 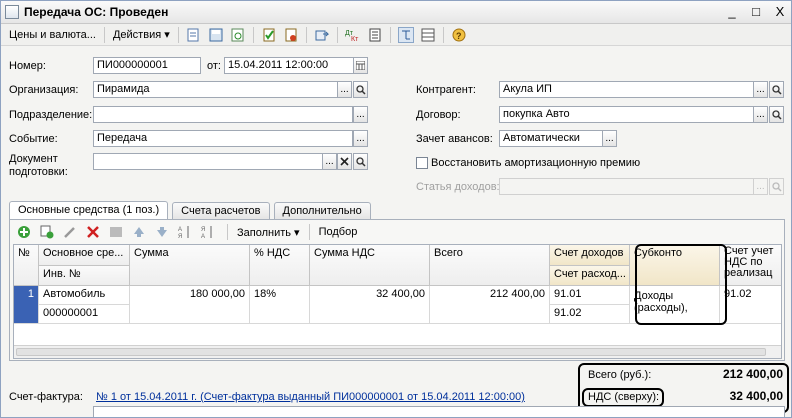 I want to click on document-field, so click(x=208, y=161).